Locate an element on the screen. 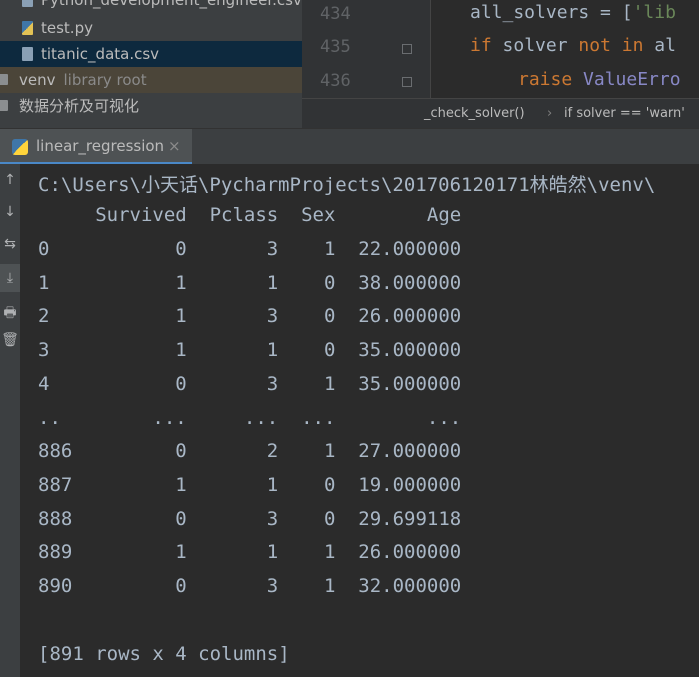  dataframe-summary: [891 rows x 4 columns] is located at coordinates (164, 654).